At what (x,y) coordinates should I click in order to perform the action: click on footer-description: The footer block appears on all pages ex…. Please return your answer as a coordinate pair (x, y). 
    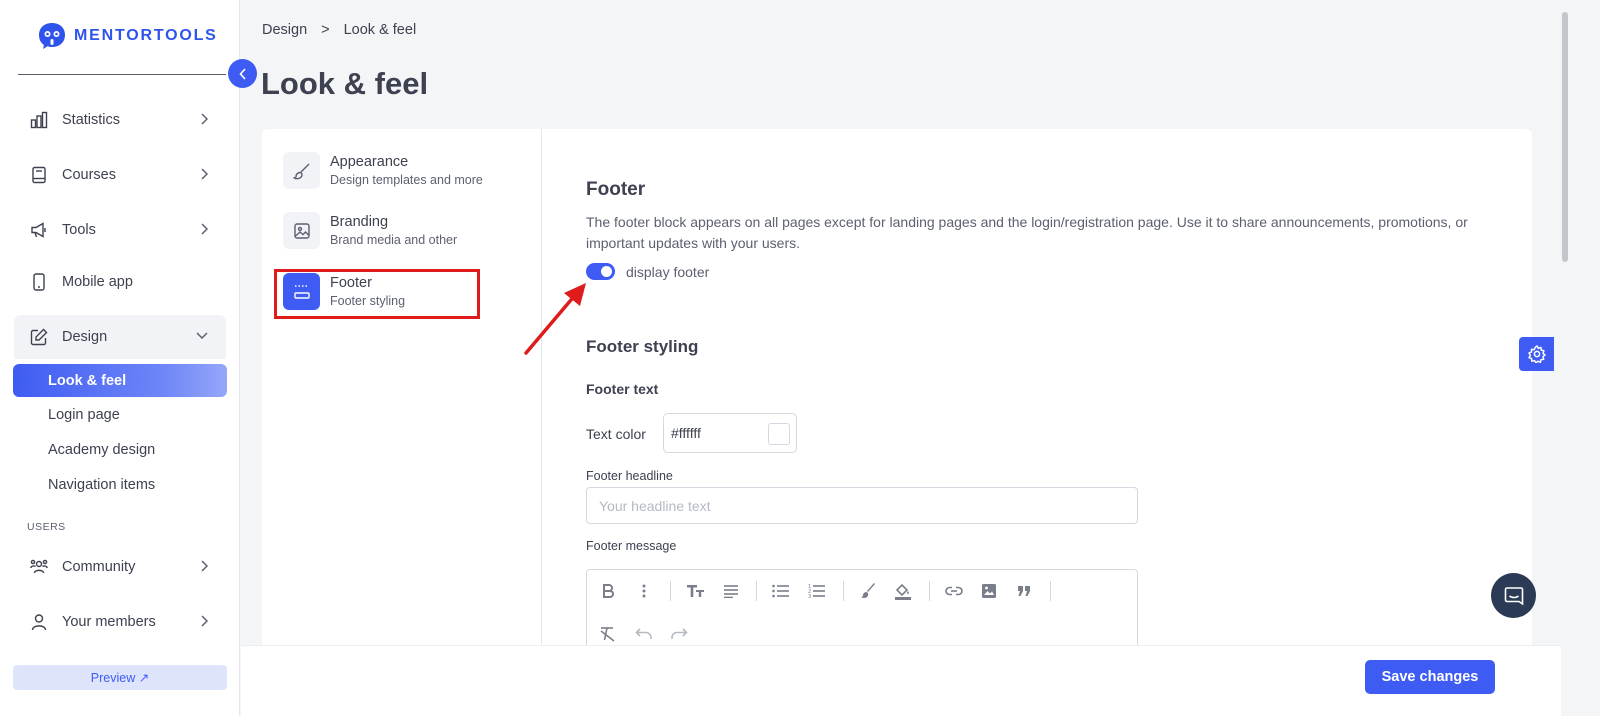
    Looking at the image, I should click on (1027, 232).